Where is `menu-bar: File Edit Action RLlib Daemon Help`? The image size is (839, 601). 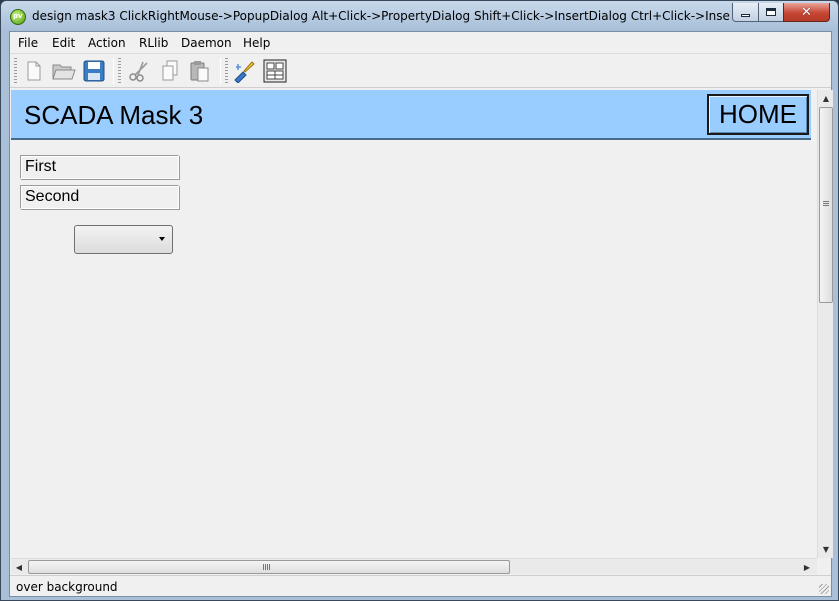
menu-bar: File Edit Action RLlib Daemon Help is located at coordinates (420, 43).